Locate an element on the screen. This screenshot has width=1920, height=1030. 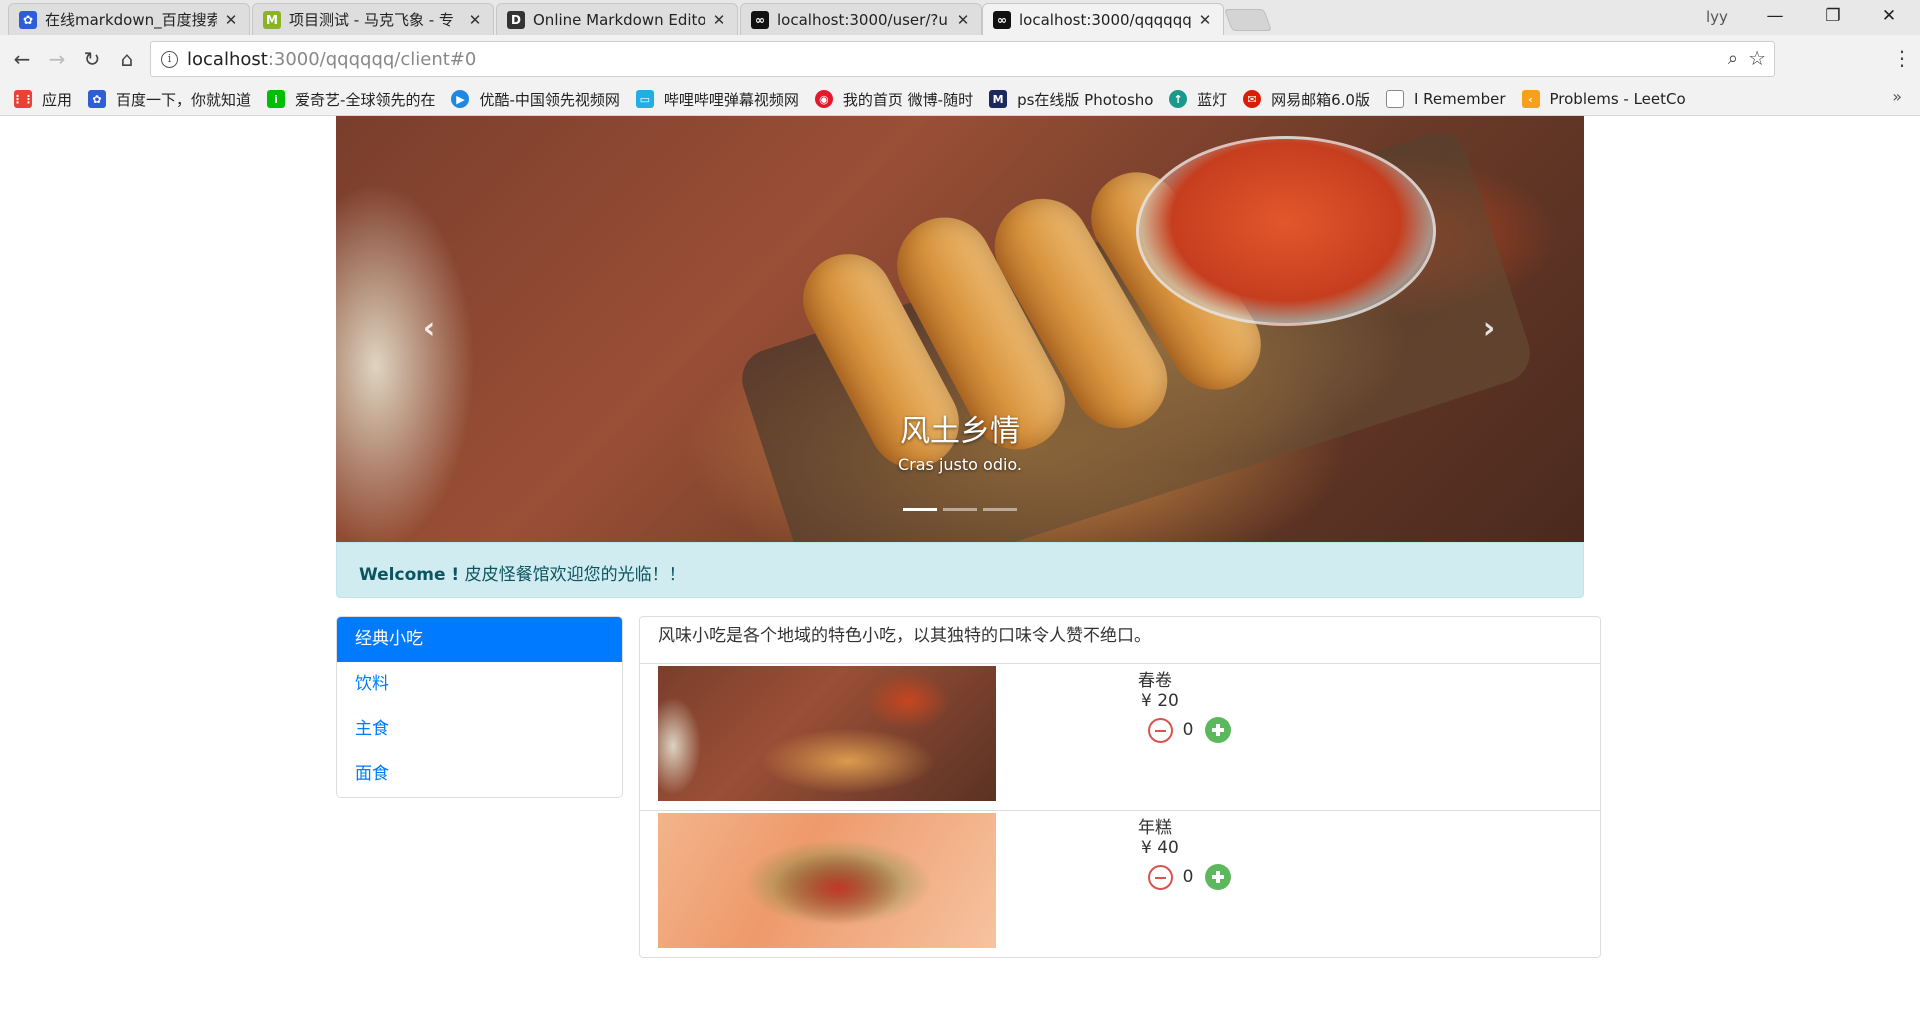
new-tab-button is located at coordinates (1248, 20).